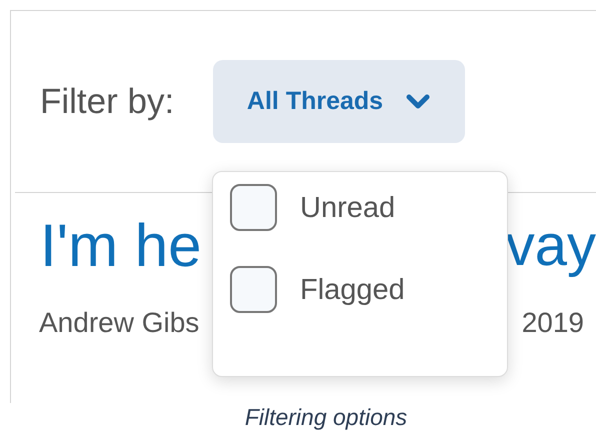  I want to click on option-label: Unread, so click(348, 207).